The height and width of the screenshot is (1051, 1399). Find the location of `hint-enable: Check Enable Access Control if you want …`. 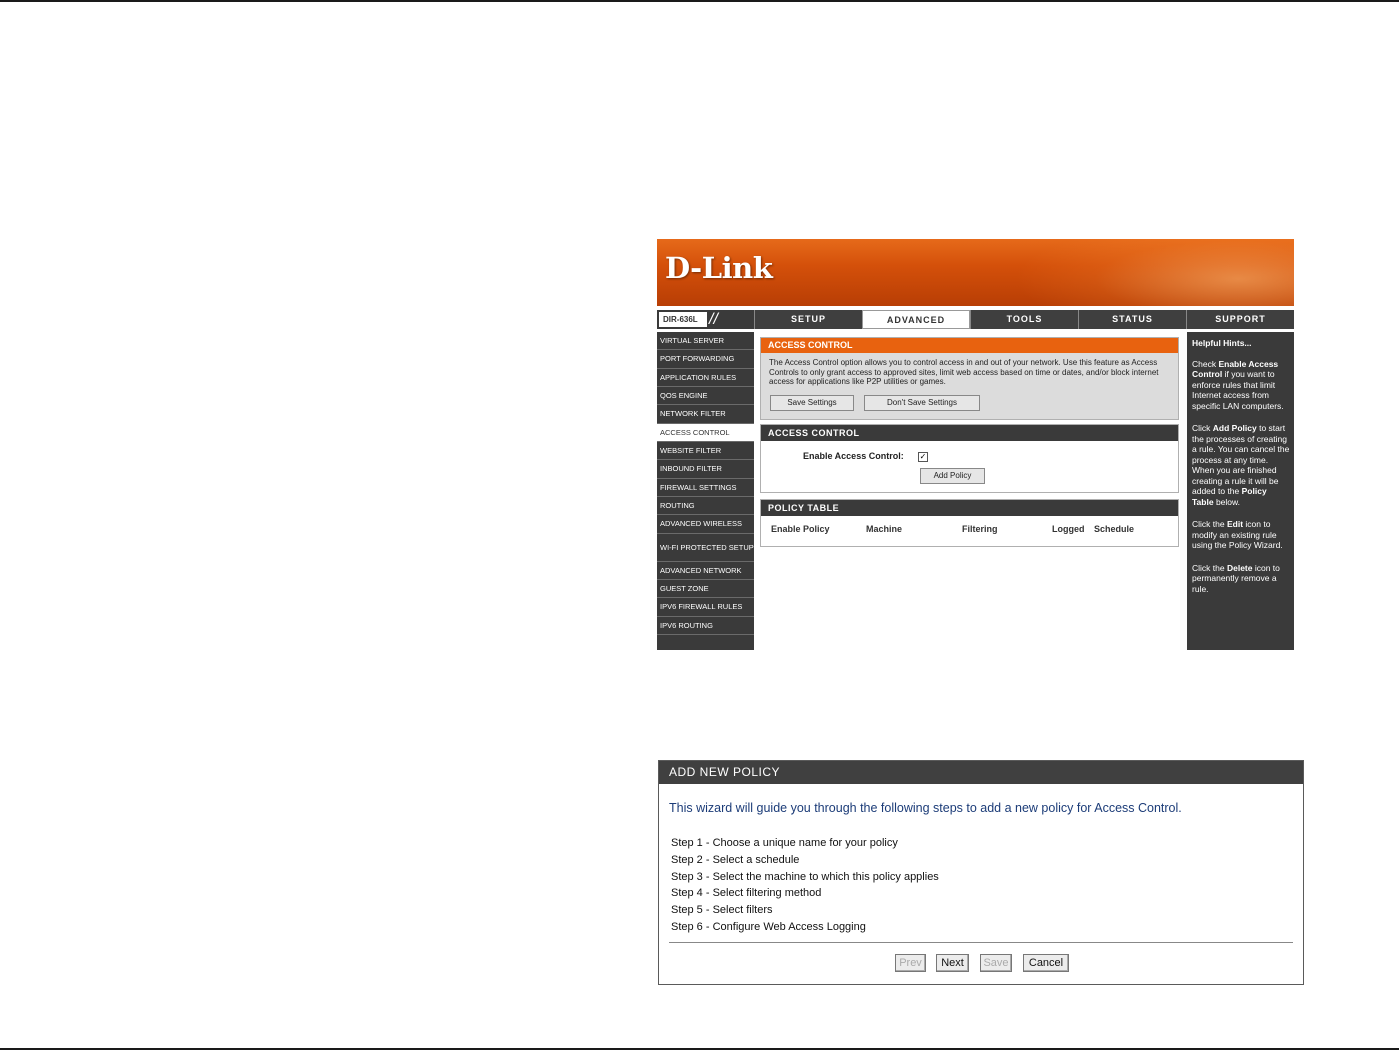

hint-enable: Check Enable Access Control if you want … is located at coordinates (1238, 384).